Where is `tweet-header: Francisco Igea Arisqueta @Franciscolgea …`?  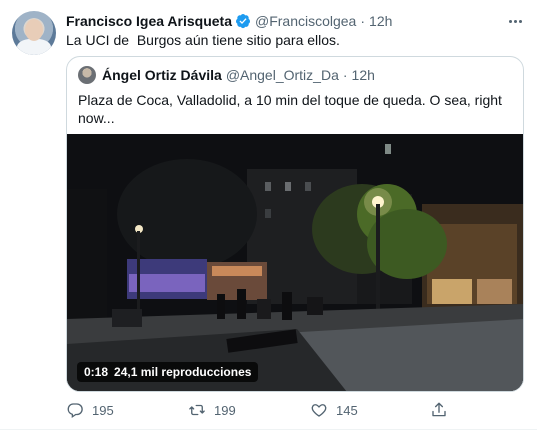 tweet-header: Francisco Igea Arisqueta @Franciscolgea … is located at coordinates (229, 21).